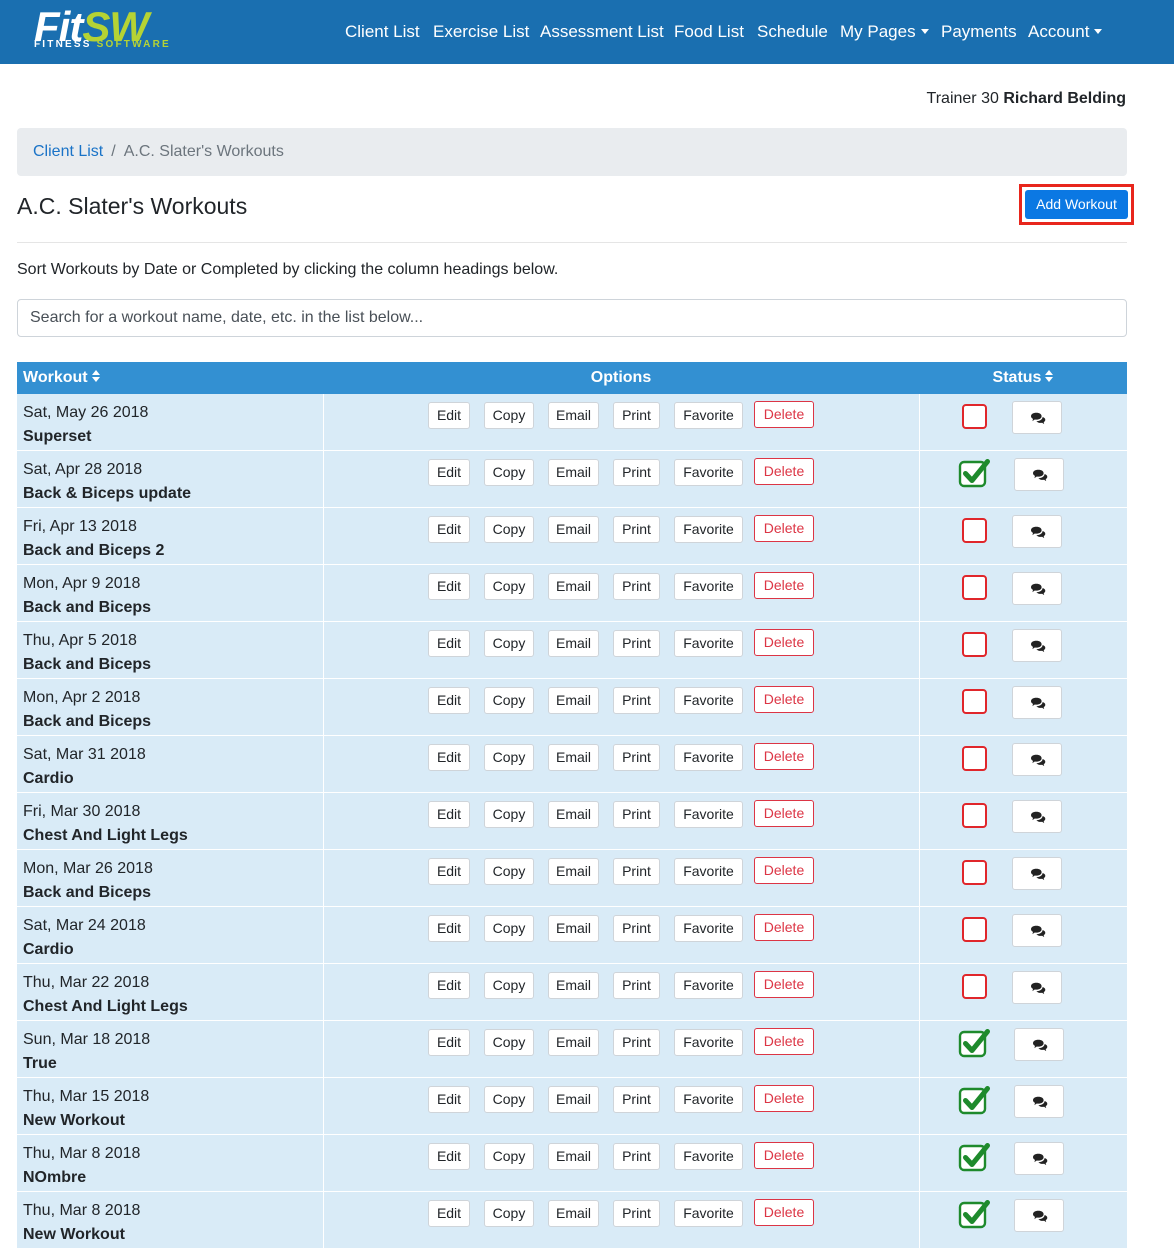 This screenshot has height=1253, width=1174. What do you see at coordinates (382, 32) in the screenshot?
I see `nav-client-list: Client List` at bounding box center [382, 32].